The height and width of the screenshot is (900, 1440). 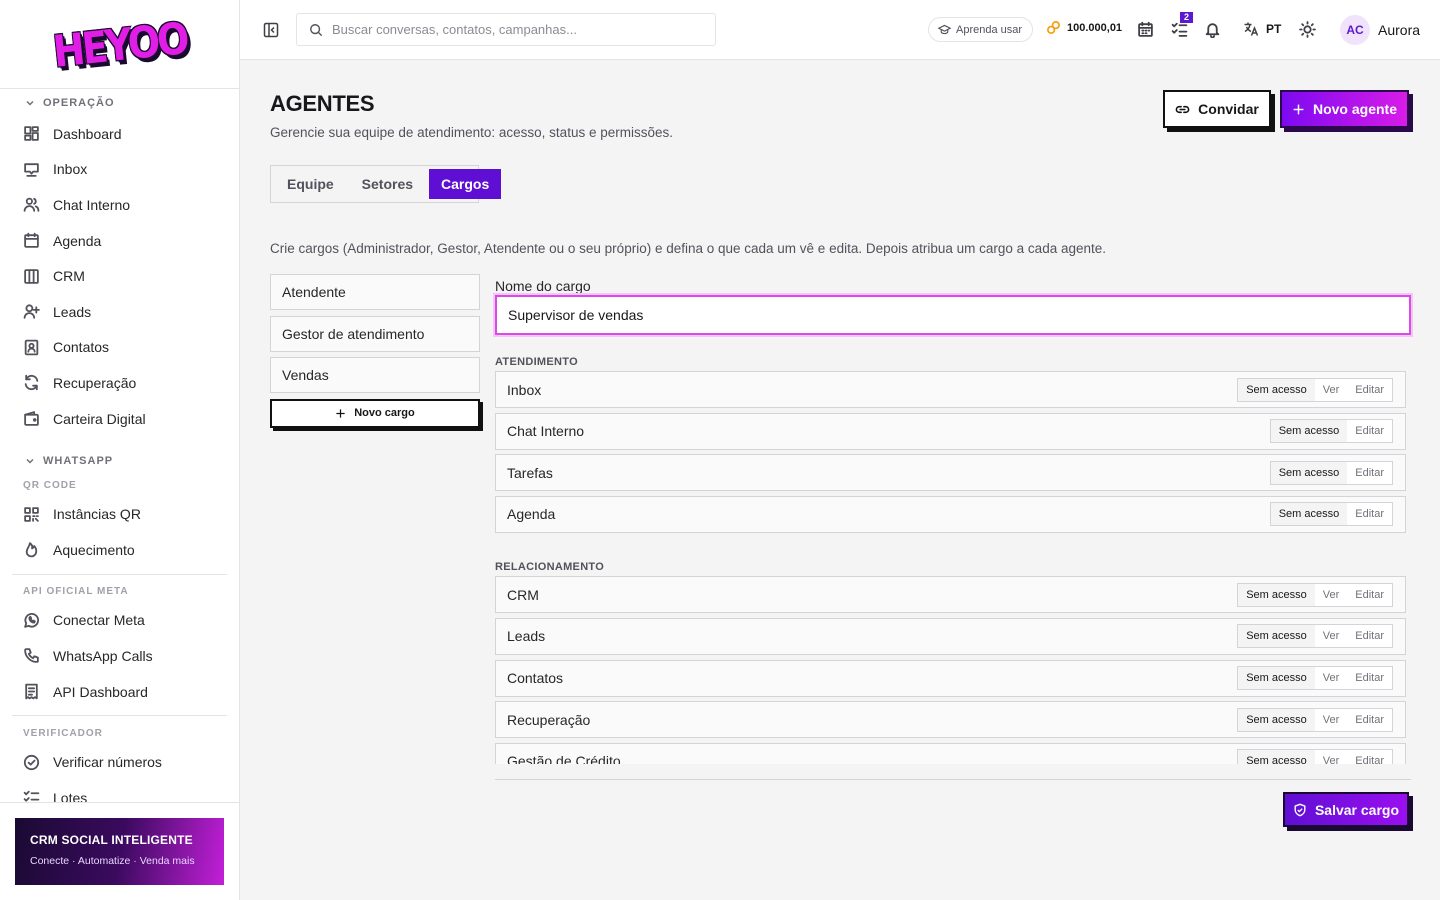 I want to click on sidebar-item-instancias-qr: Instâncias QR, so click(x=119, y=514).